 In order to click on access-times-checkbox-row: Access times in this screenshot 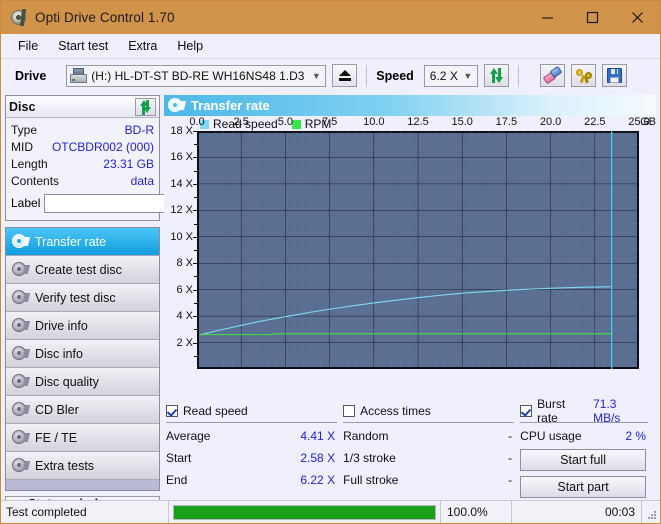, I will do `click(431, 411)`.